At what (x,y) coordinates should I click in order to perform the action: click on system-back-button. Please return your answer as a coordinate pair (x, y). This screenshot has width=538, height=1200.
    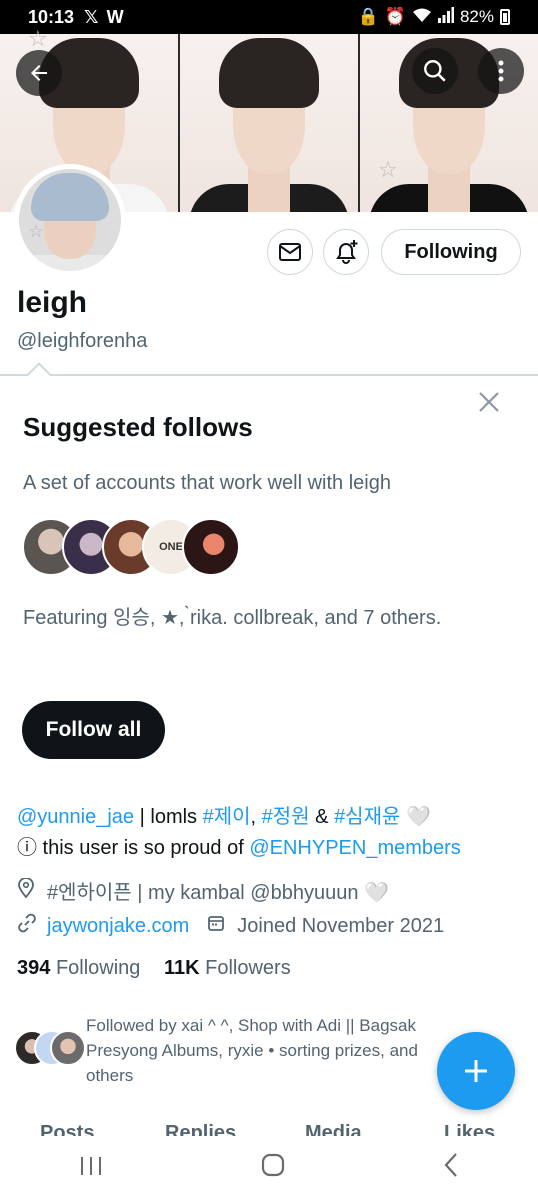
    Looking at the image, I should click on (451, 1168).